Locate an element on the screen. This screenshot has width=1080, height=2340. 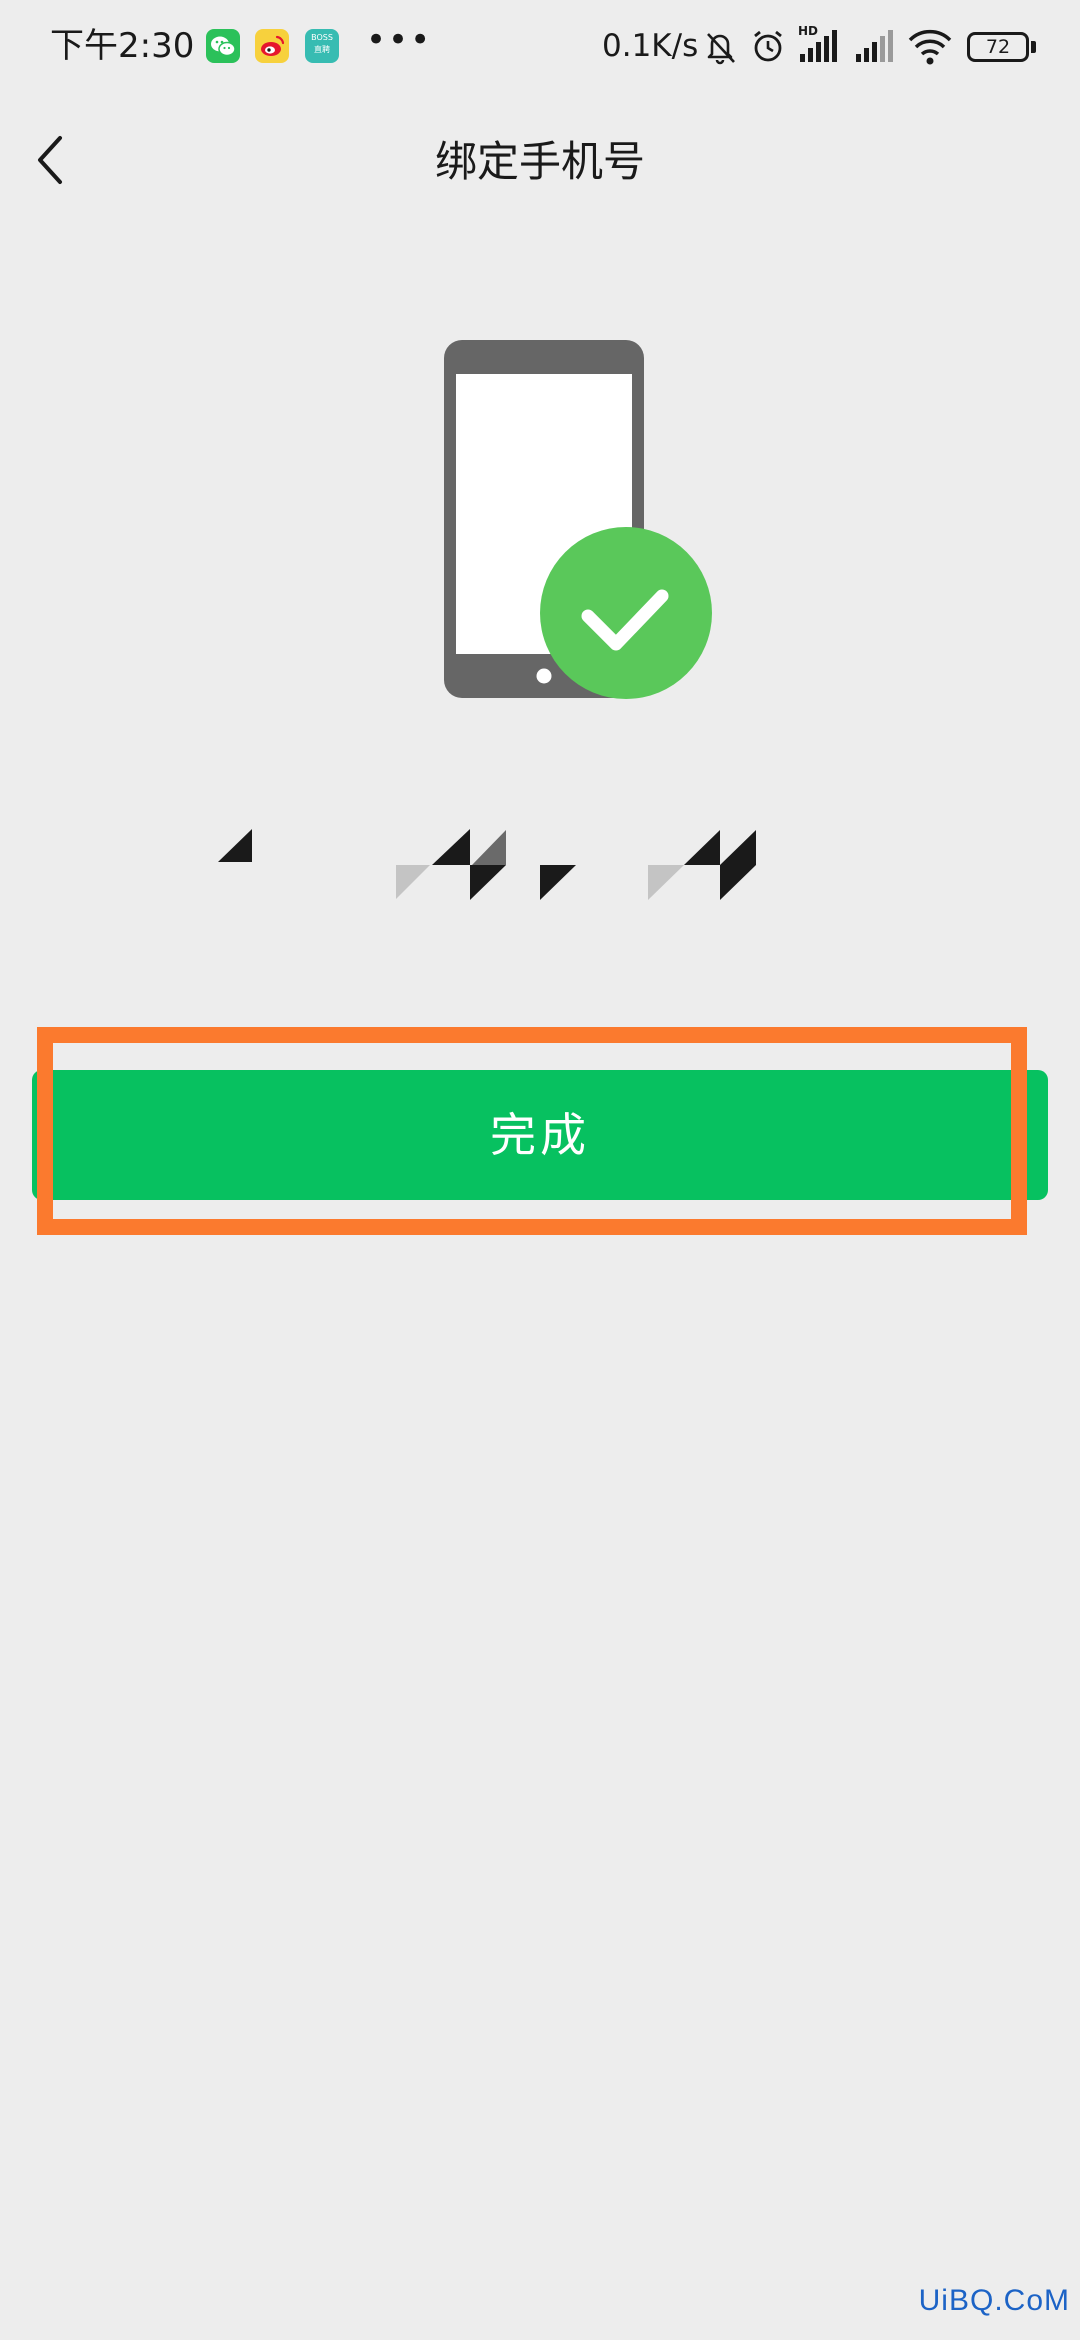
done-button: 完成 is located at coordinates (540, 1135).